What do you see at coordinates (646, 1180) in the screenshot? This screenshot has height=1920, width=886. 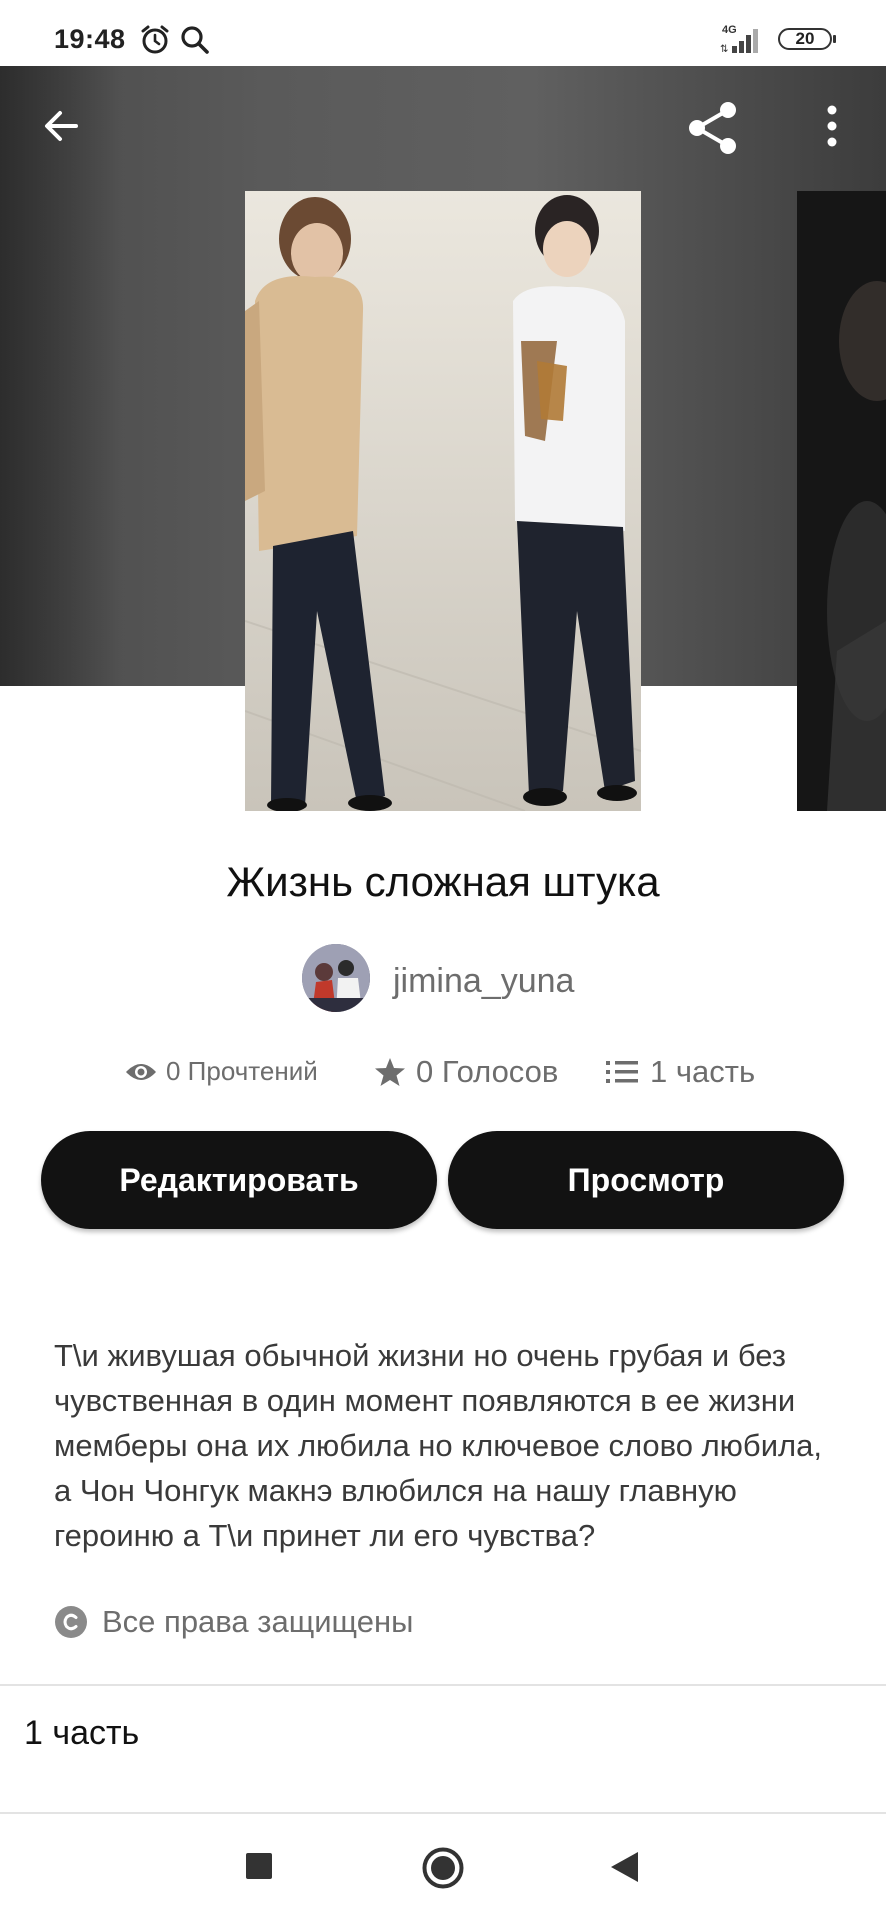 I see `view-button: Просмотр` at bounding box center [646, 1180].